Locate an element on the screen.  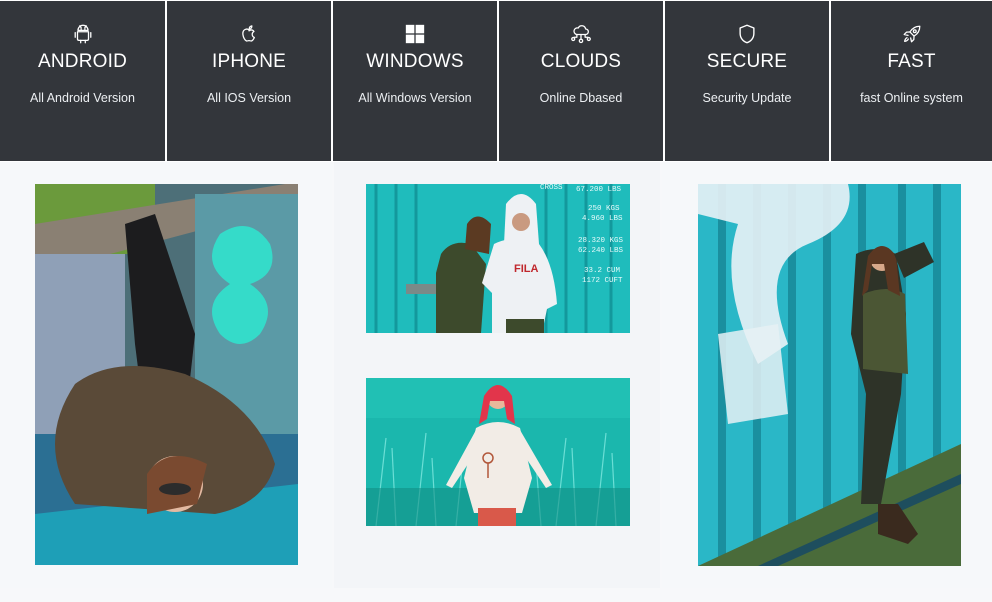
android-icon is located at coordinates (83, 34).